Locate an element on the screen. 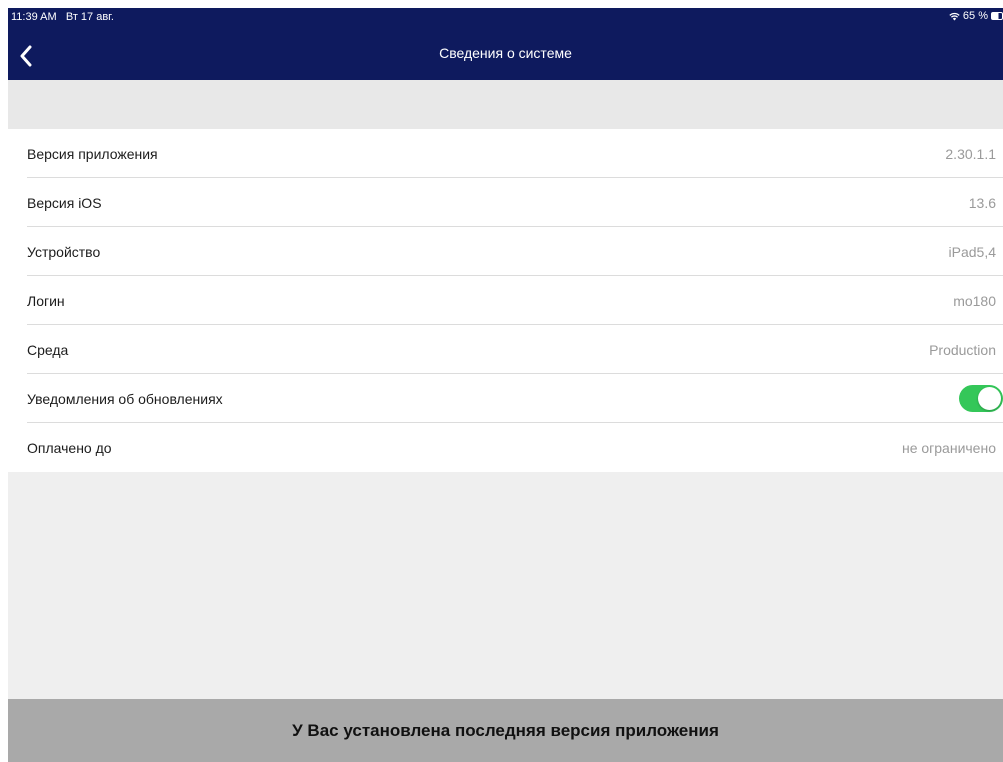  row-label: Версия приложения is located at coordinates (92, 153).